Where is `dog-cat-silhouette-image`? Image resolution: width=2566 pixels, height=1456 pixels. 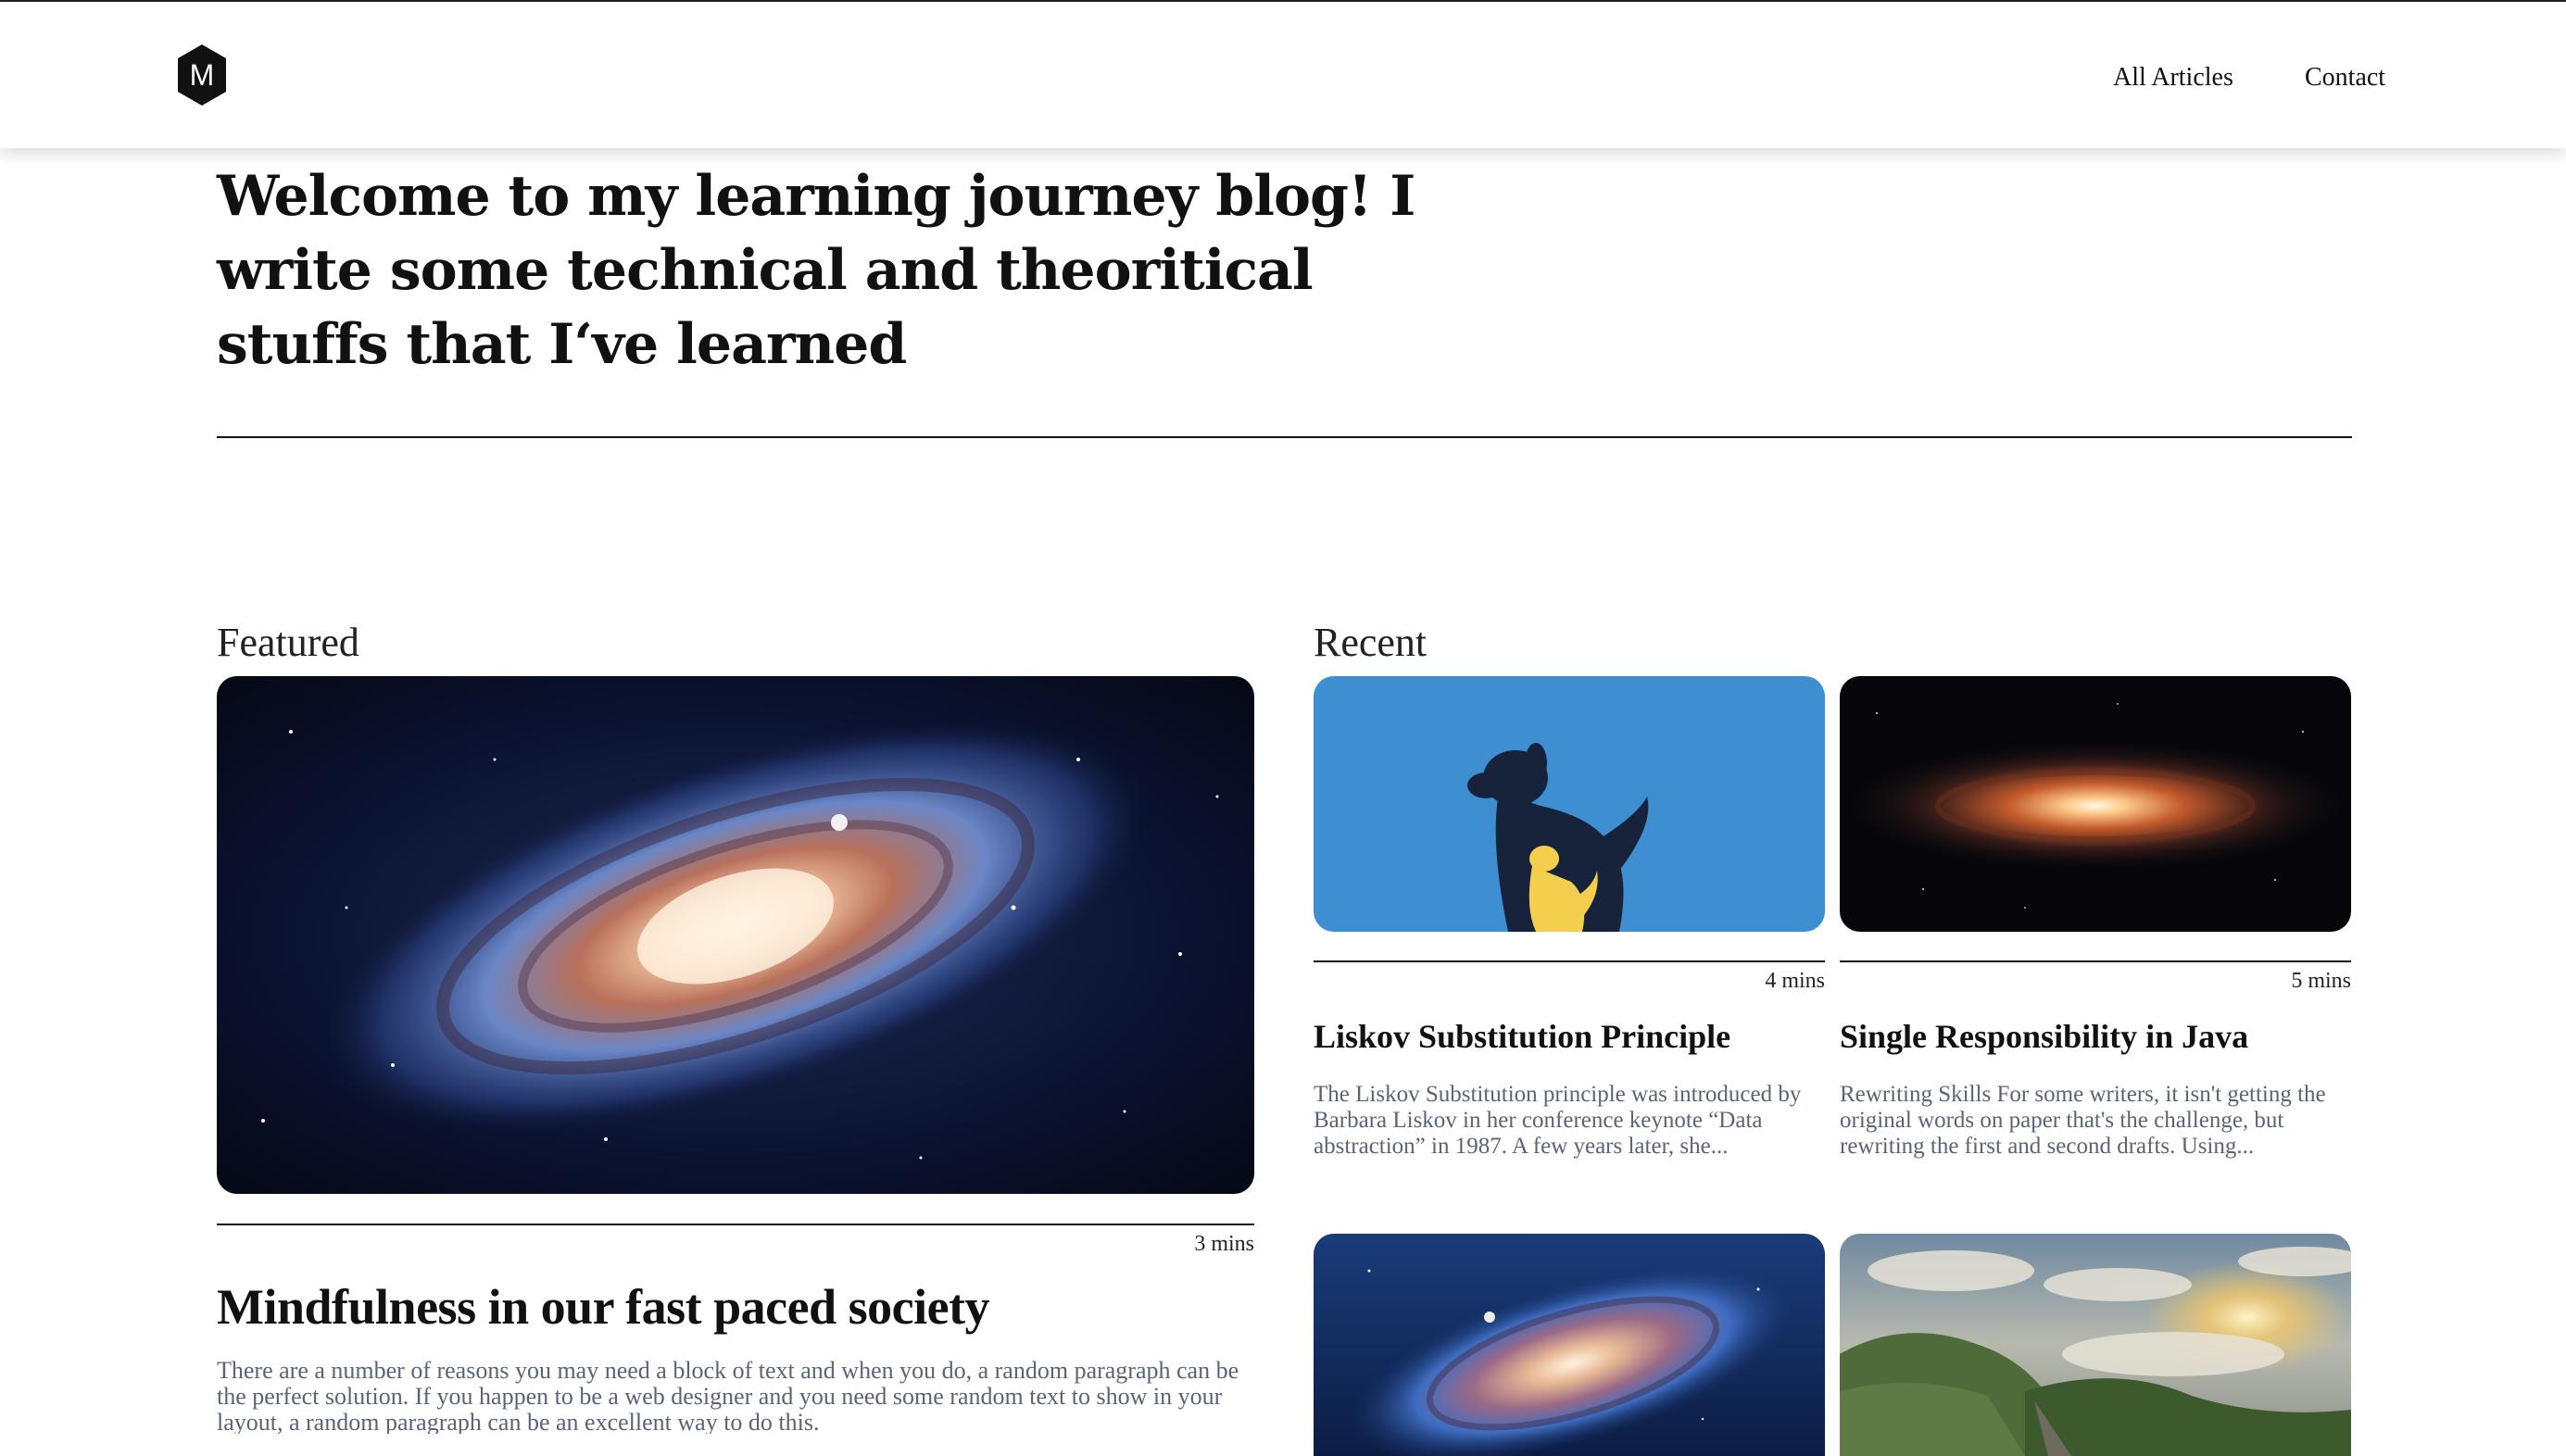 dog-cat-silhouette-image is located at coordinates (1569, 804).